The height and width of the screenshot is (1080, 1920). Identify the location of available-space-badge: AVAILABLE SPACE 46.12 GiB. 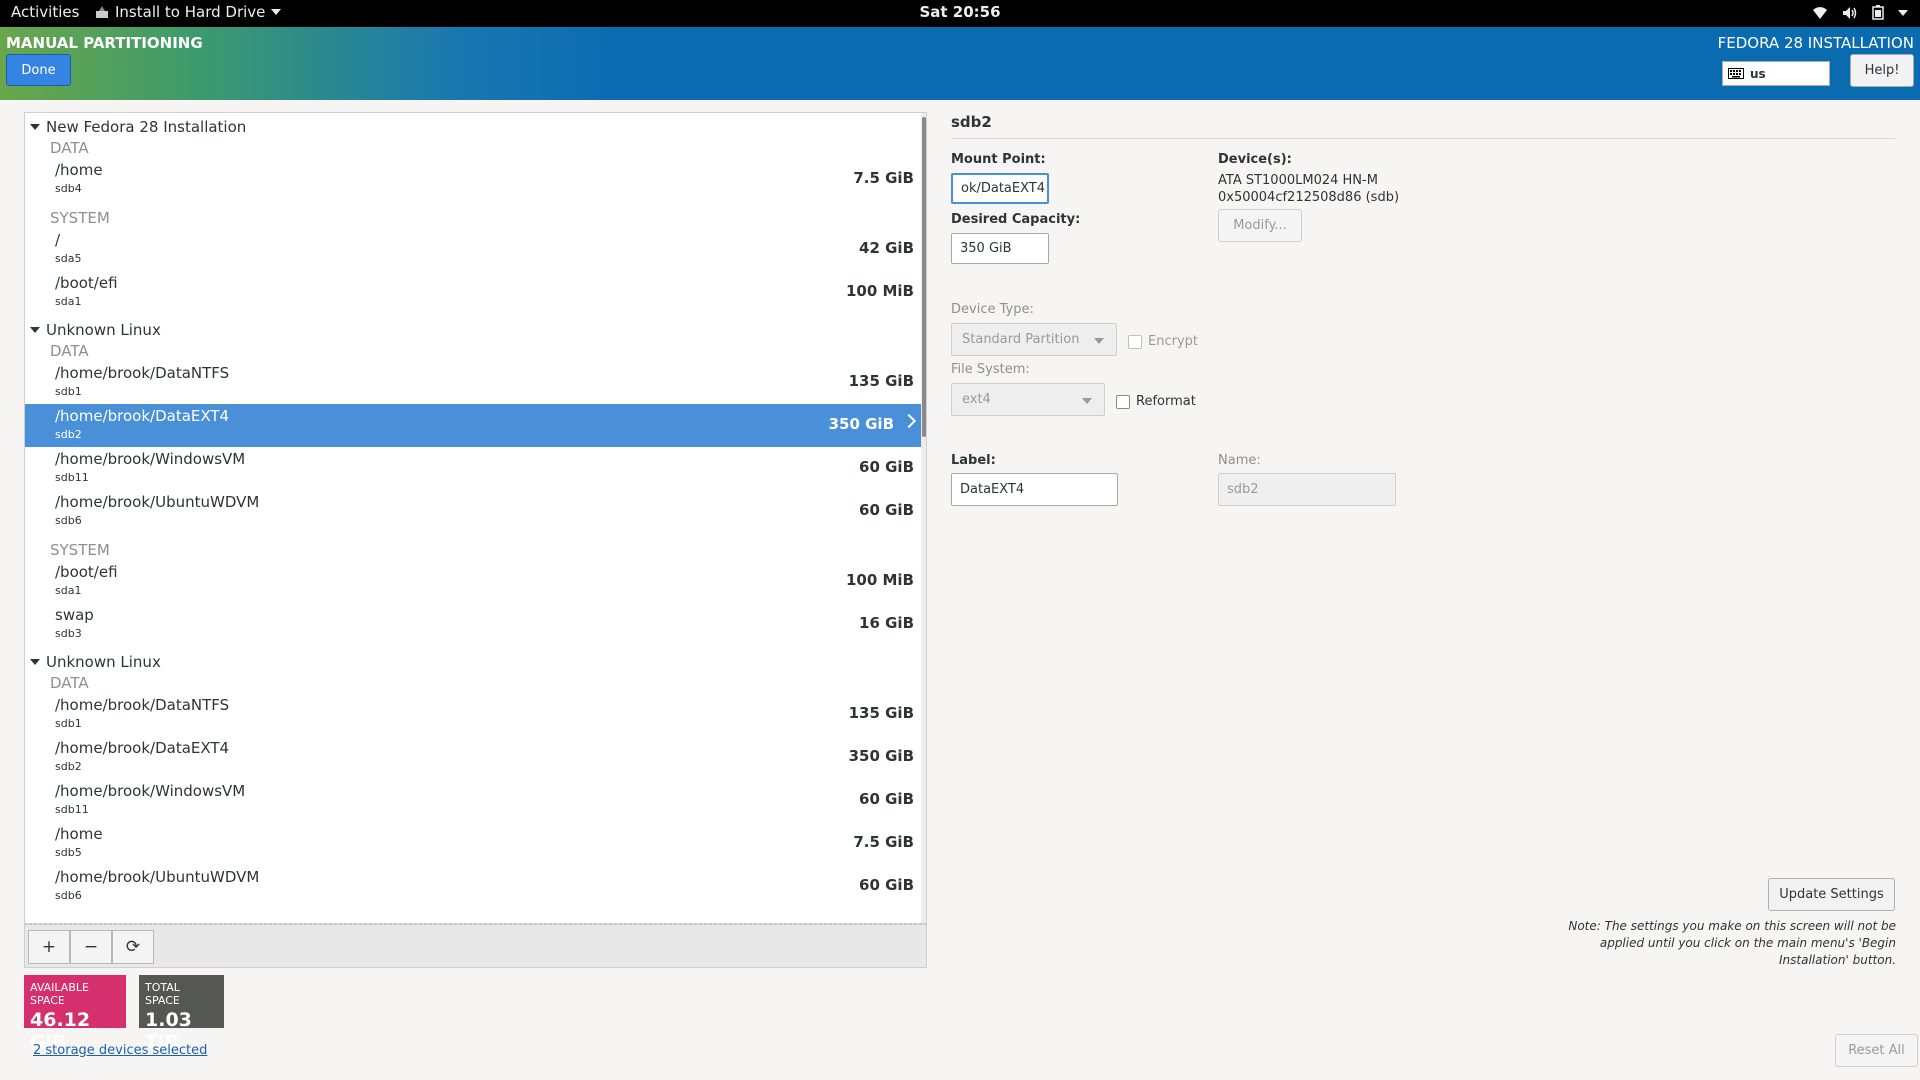
(75, 1014).